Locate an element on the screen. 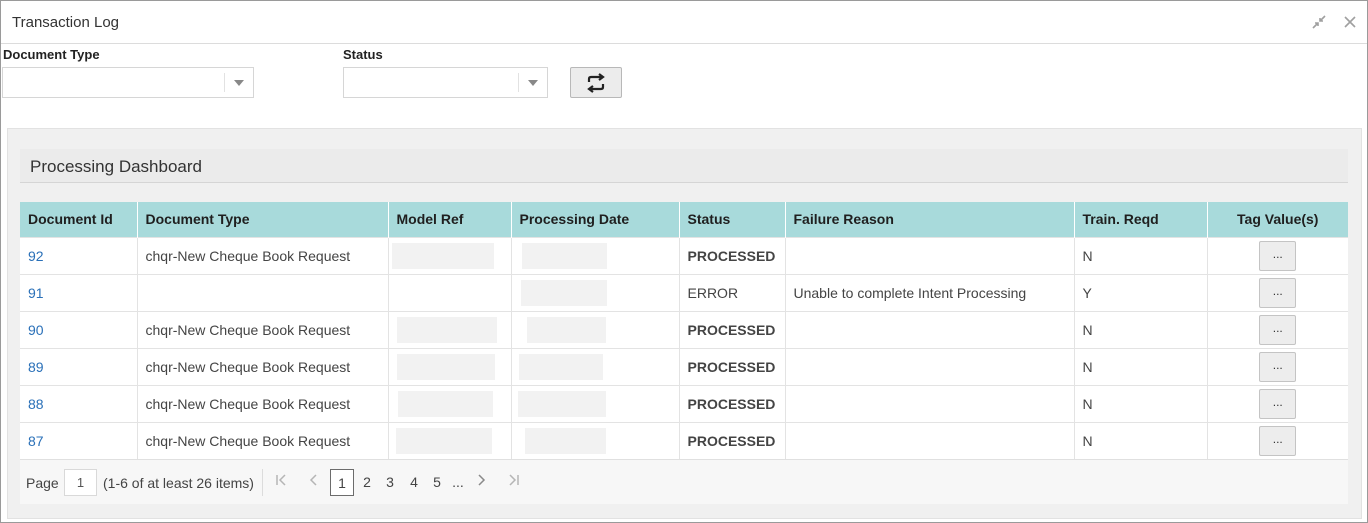 The width and height of the screenshot is (1368, 523). next-page-icon is located at coordinates (482, 482).